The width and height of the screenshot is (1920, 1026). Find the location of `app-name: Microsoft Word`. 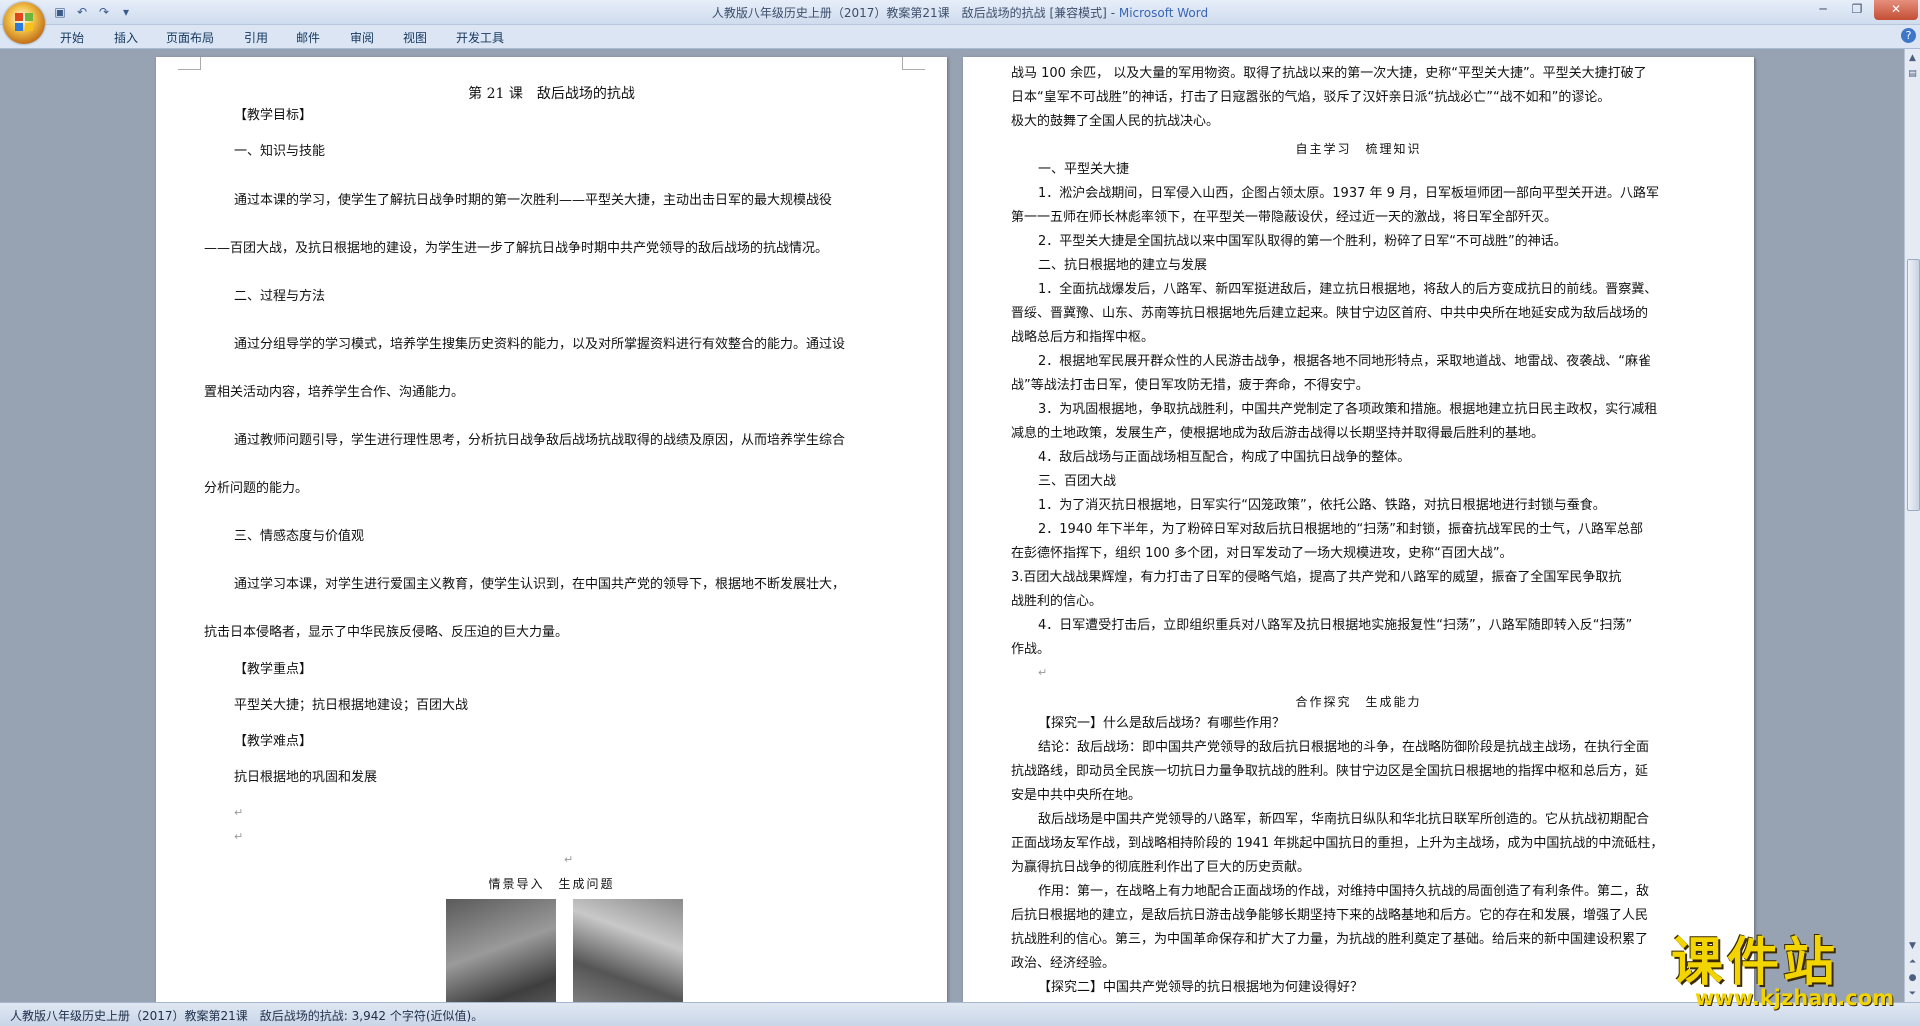

app-name: Microsoft Word is located at coordinates (1163, 13).